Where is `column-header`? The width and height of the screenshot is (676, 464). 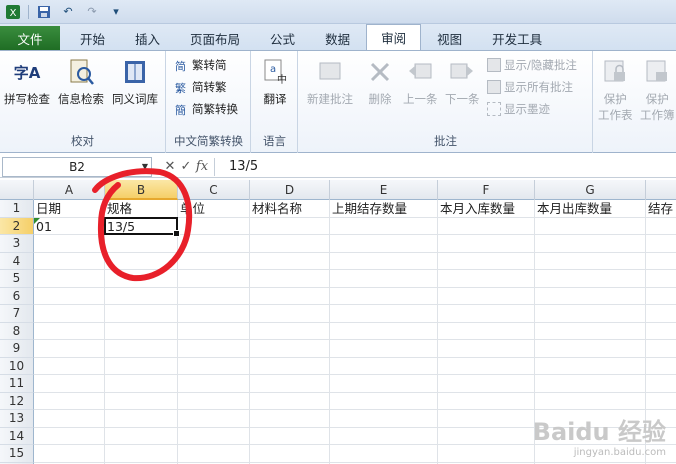
column-header is located at coordinates (661, 190).